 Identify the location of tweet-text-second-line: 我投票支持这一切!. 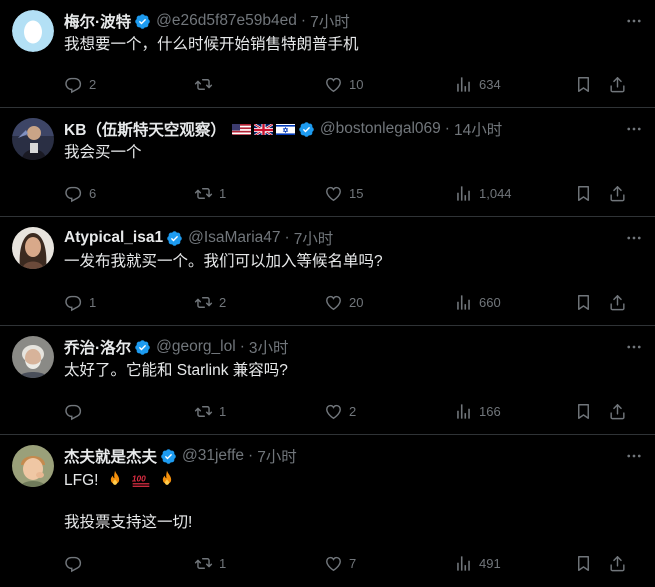
(128, 522).